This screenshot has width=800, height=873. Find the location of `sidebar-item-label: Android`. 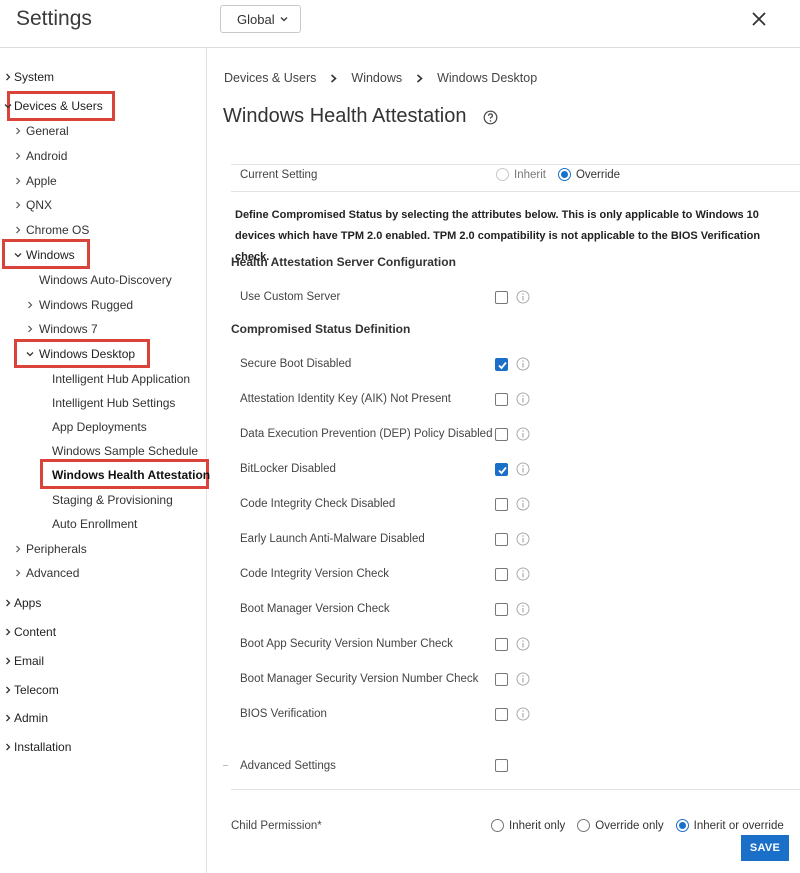

sidebar-item-label: Android is located at coordinates (47, 156).